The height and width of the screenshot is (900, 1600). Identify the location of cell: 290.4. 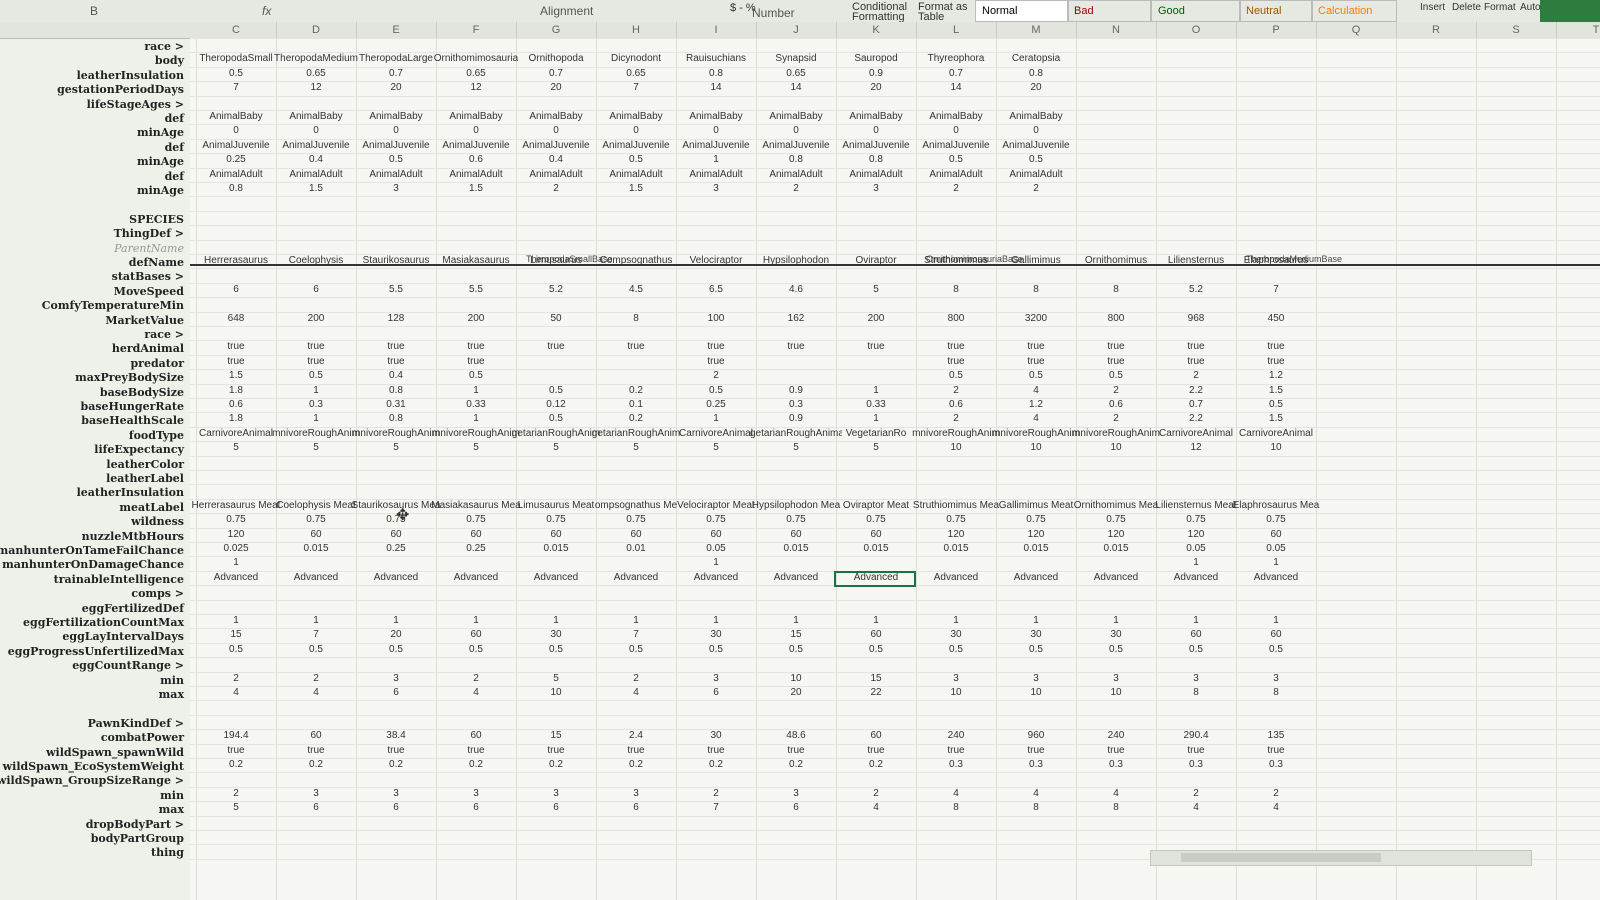
(1196, 735).